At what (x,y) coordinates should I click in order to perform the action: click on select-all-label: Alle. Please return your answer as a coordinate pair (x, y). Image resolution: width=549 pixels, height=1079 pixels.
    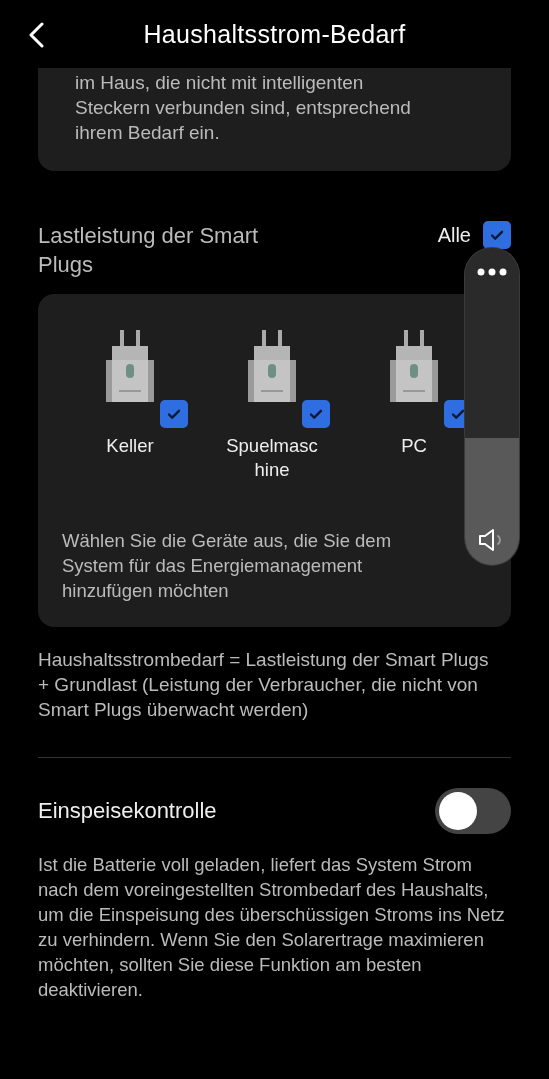
    Looking at the image, I should click on (454, 235).